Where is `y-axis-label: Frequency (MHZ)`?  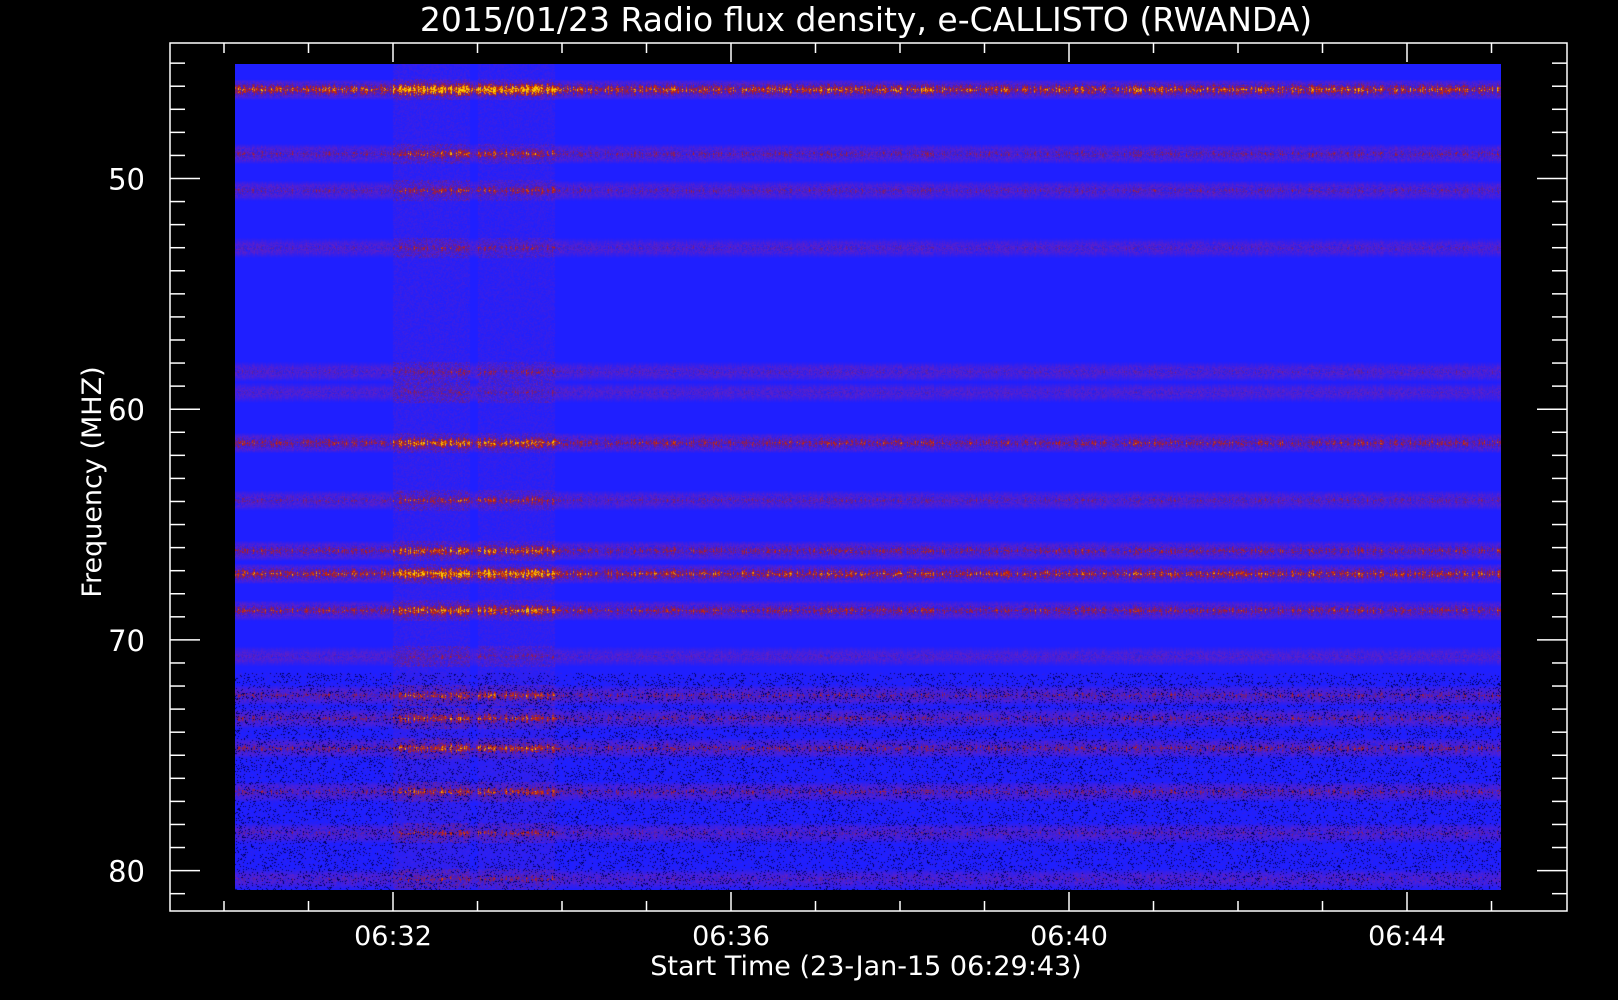
y-axis-label: Frequency (MHZ) is located at coordinates (92, 481).